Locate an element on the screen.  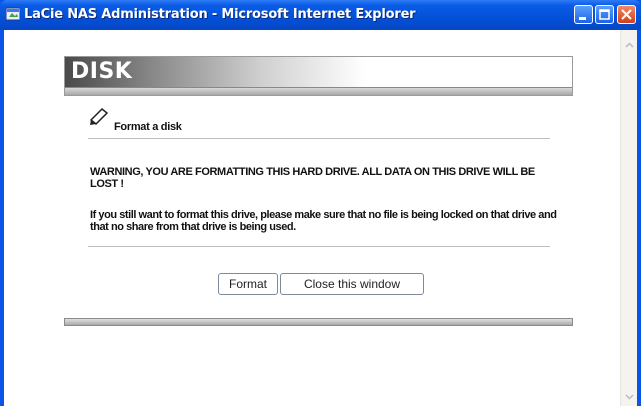
vertical-scrollbar is located at coordinates (628, 218).